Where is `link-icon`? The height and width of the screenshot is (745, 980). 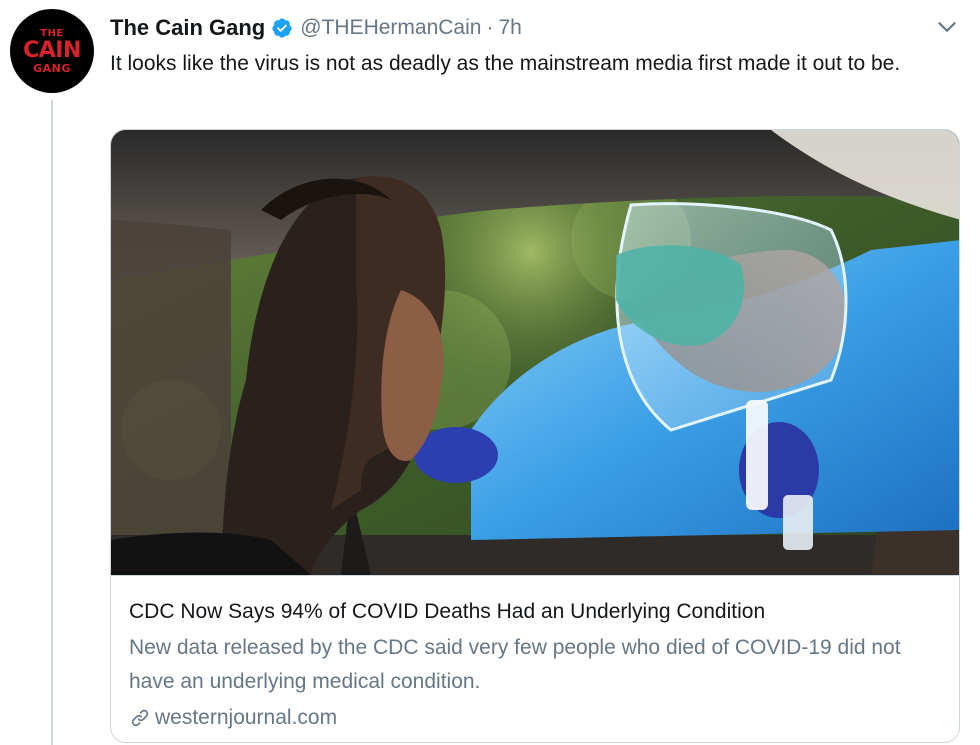 link-icon is located at coordinates (140, 718).